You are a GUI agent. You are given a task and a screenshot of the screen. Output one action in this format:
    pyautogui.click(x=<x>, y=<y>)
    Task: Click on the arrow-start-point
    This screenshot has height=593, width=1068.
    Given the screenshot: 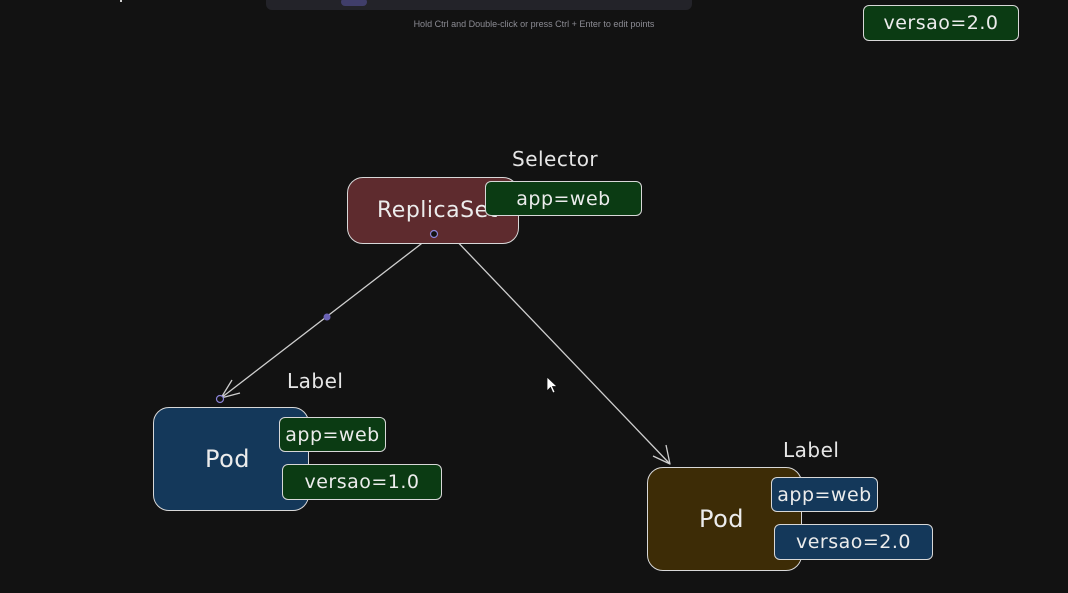 What is the action you would take?
    pyautogui.click(x=434, y=234)
    